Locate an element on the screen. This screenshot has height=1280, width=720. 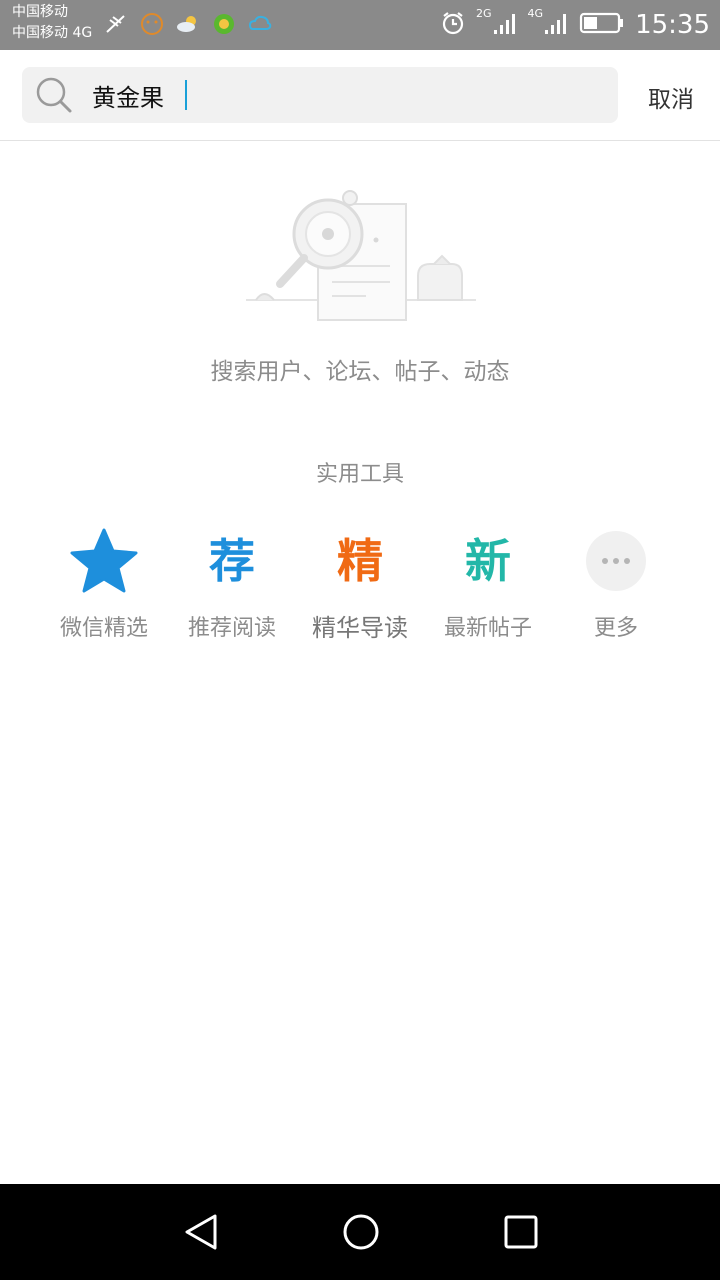
search-hint: 搜索用户、论坛、帖子、动态 is located at coordinates (360, 372).